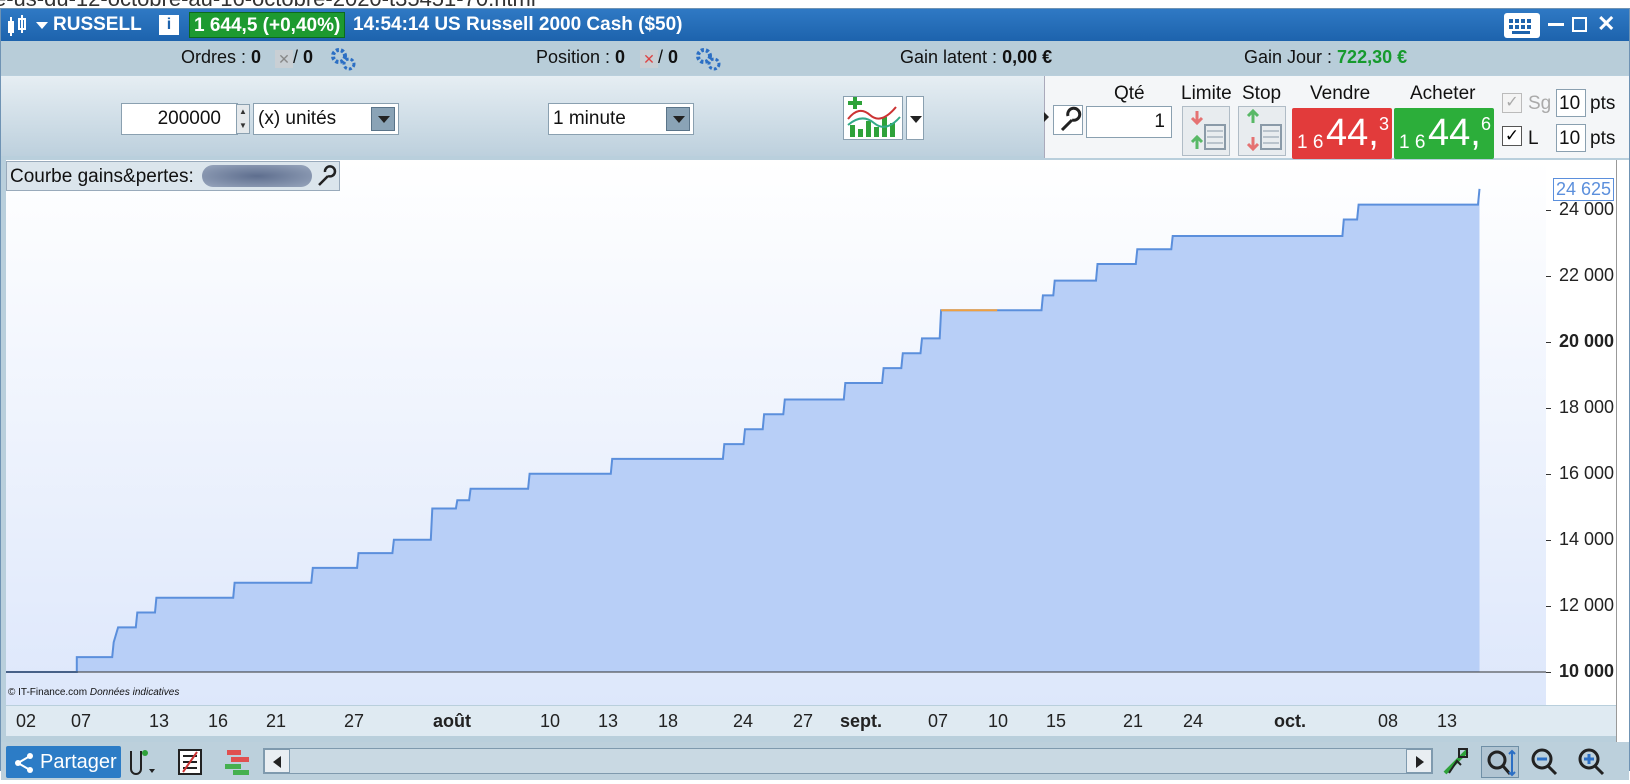 The width and height of the screenshot is (1630, 784). Describe the element at coordinates (1545, 764) in the screenshot. I see `zoom-out-icon` at that location.